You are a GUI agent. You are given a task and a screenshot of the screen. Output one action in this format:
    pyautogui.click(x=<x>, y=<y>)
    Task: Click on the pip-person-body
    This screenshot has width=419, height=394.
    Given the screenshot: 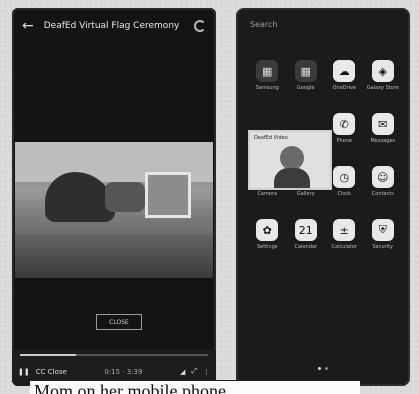 What is the action you would take?
    pyautogui.click(x=292, y=178)
    